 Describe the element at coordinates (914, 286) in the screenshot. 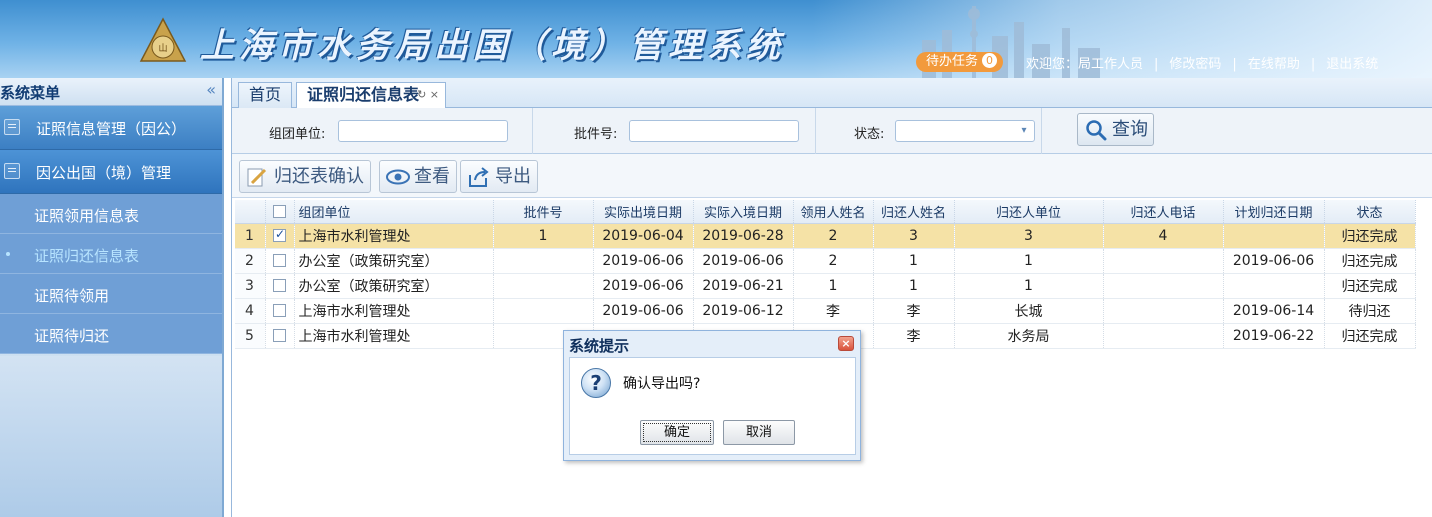

I see `table-cell-returner: 1` at that location.